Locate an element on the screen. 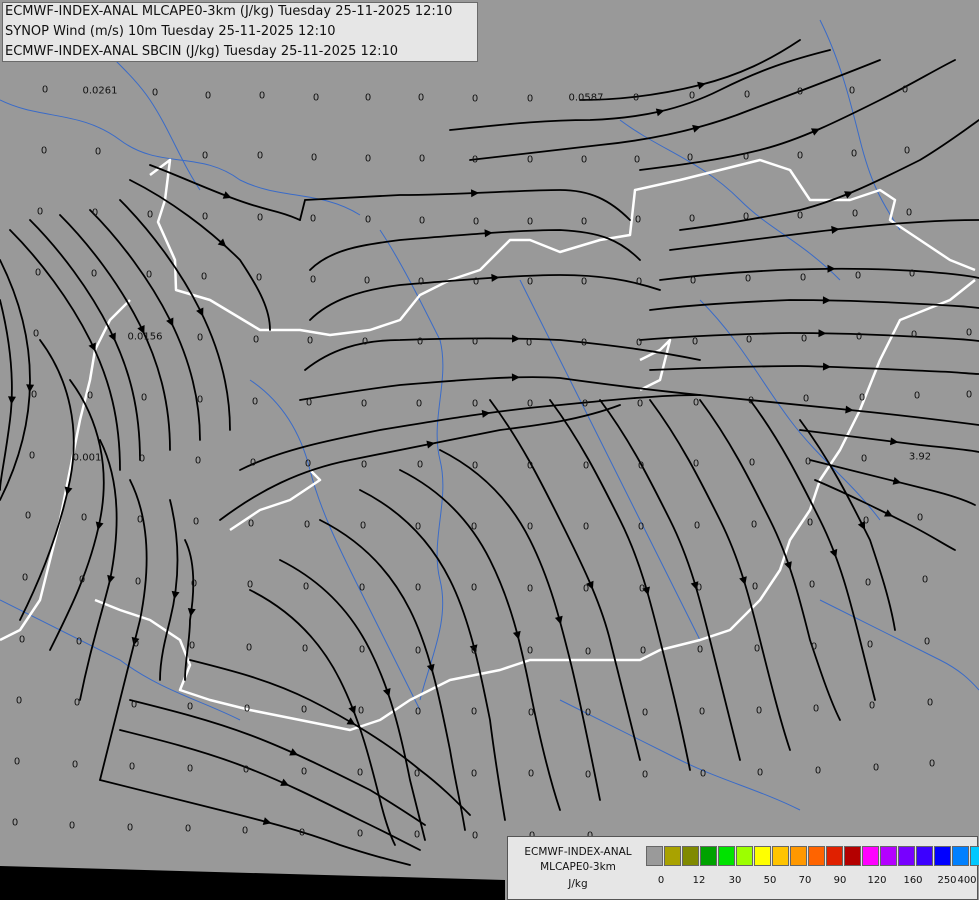  legend-tick-label: 250 is located at coordinates (947, 880).